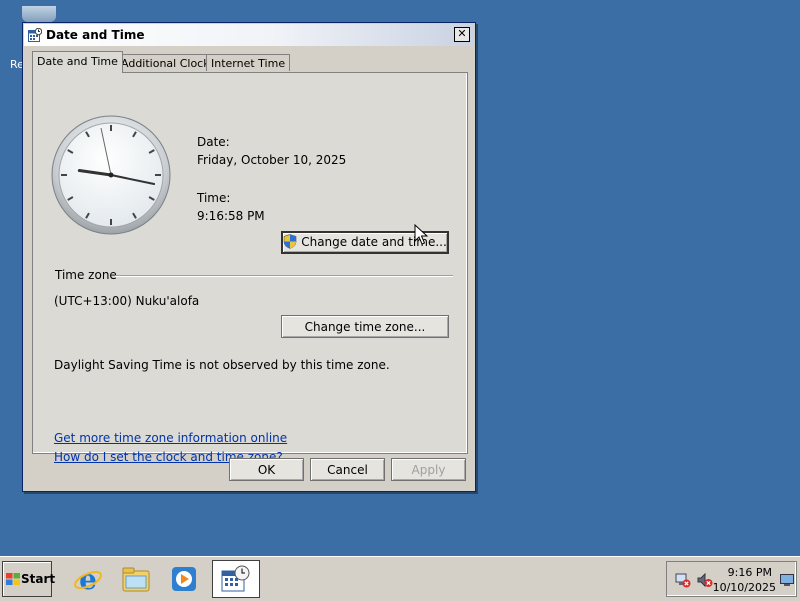 This screenshot has height=601, width=800. Describe the element at coordinates (213, 142) in the screenshot. I see `date-label: Date:` at that location.